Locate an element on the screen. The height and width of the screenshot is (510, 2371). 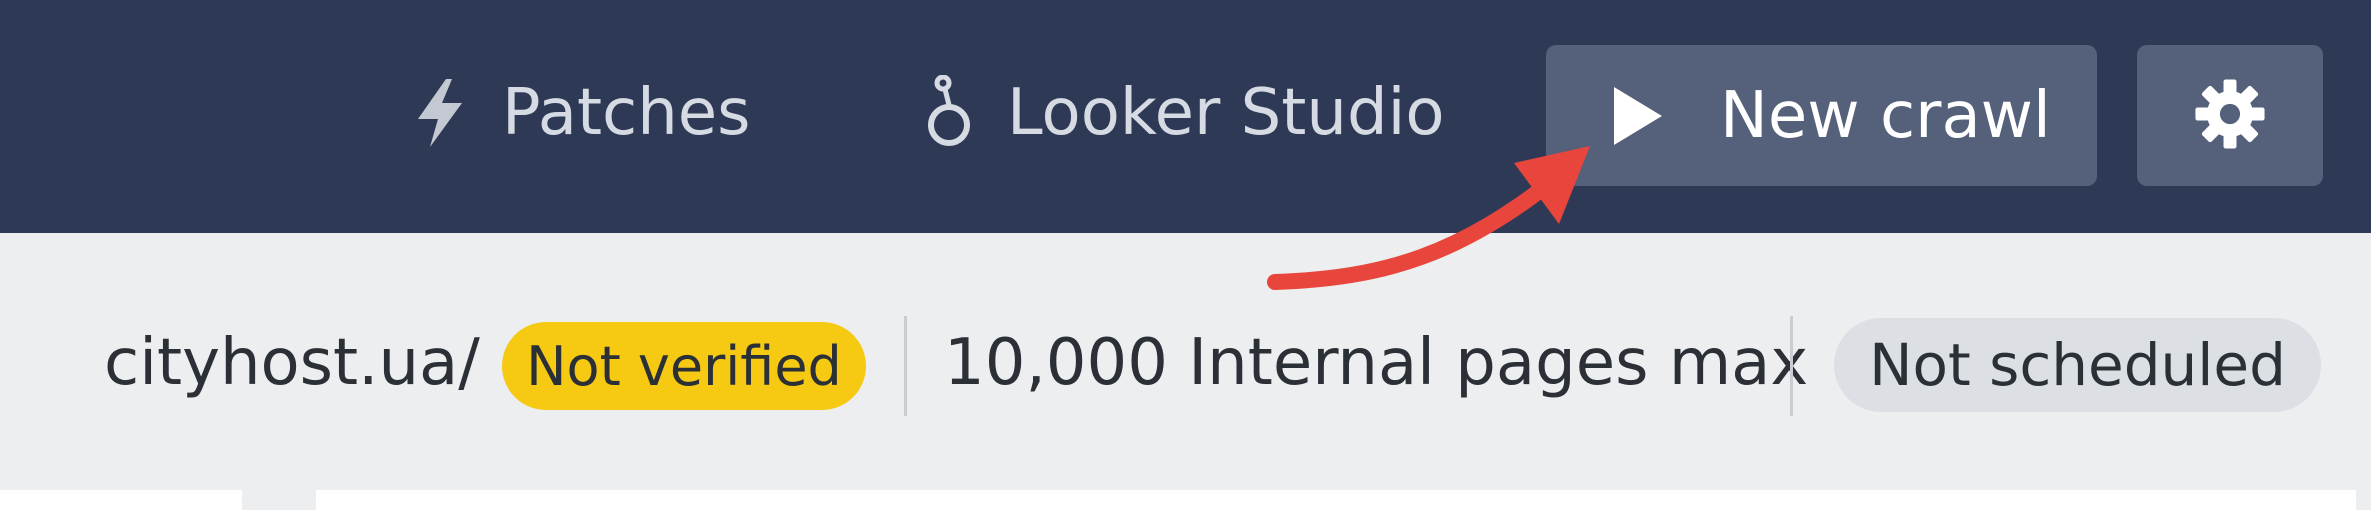
schedule-status-badge: Not scheduled is located at coordinates (2077, 365).